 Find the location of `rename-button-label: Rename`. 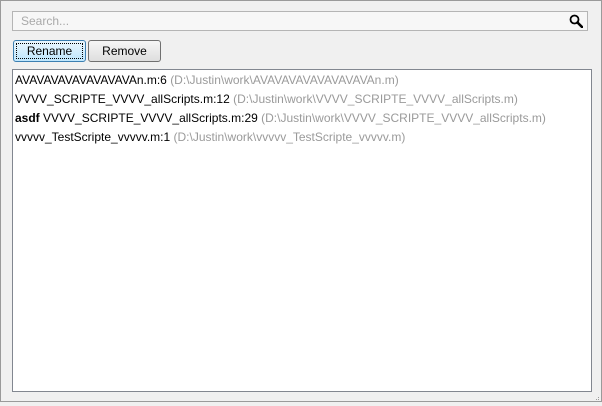

rename-button-label: Rename is located at coordinates (49, 51).